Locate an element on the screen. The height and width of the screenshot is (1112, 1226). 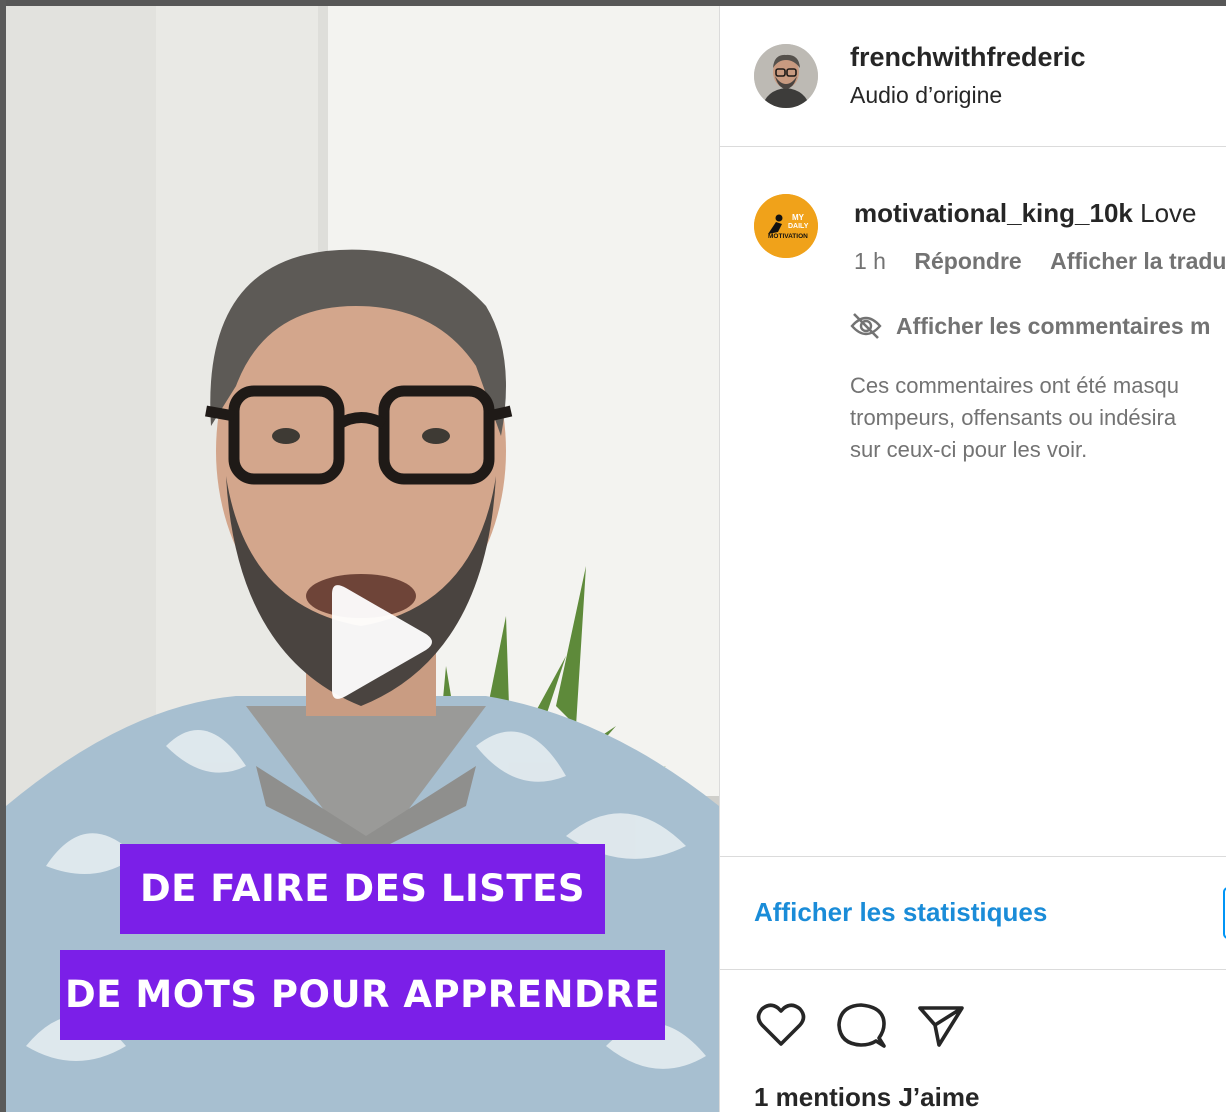
action-bar is located at coordinates (861, 1025).